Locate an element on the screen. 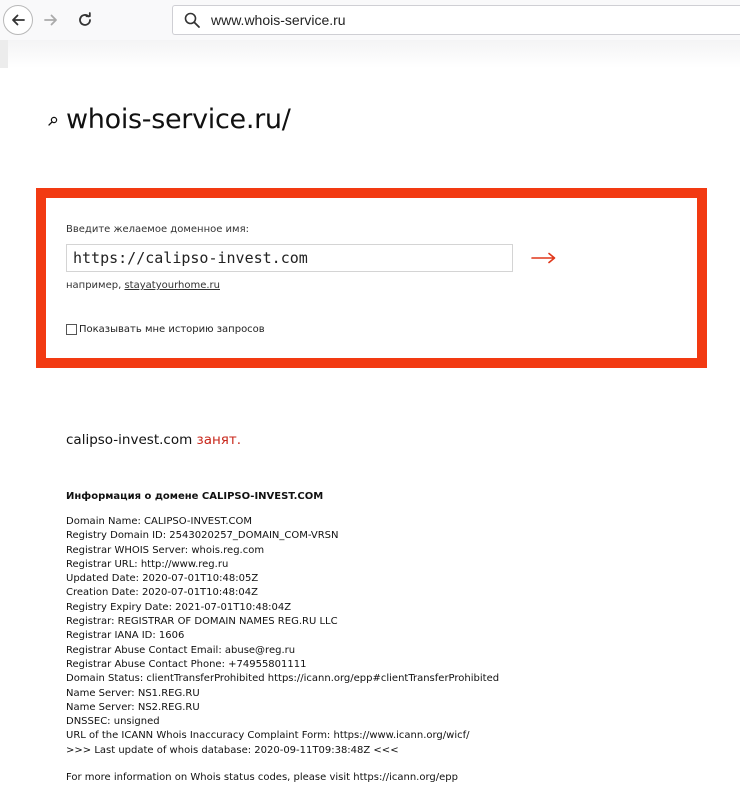  whois-line: Name Server: NS1.REG.RU is located at coordinates (133, 693).